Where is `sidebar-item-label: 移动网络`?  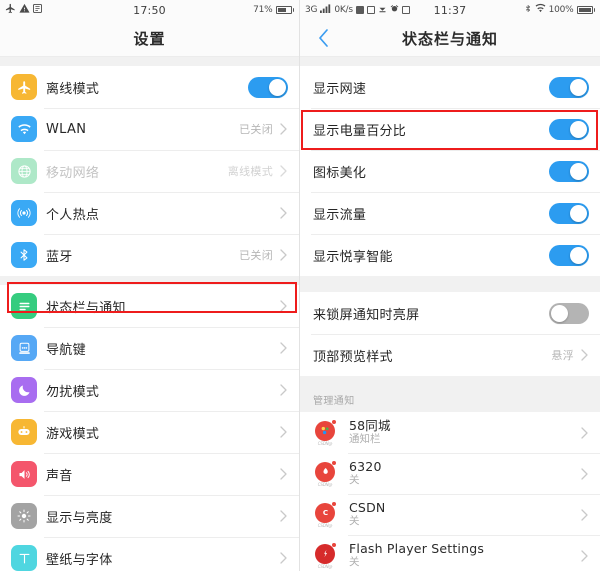 sidebar-item-label: 移动网络 is located at coordinates (73, 173).